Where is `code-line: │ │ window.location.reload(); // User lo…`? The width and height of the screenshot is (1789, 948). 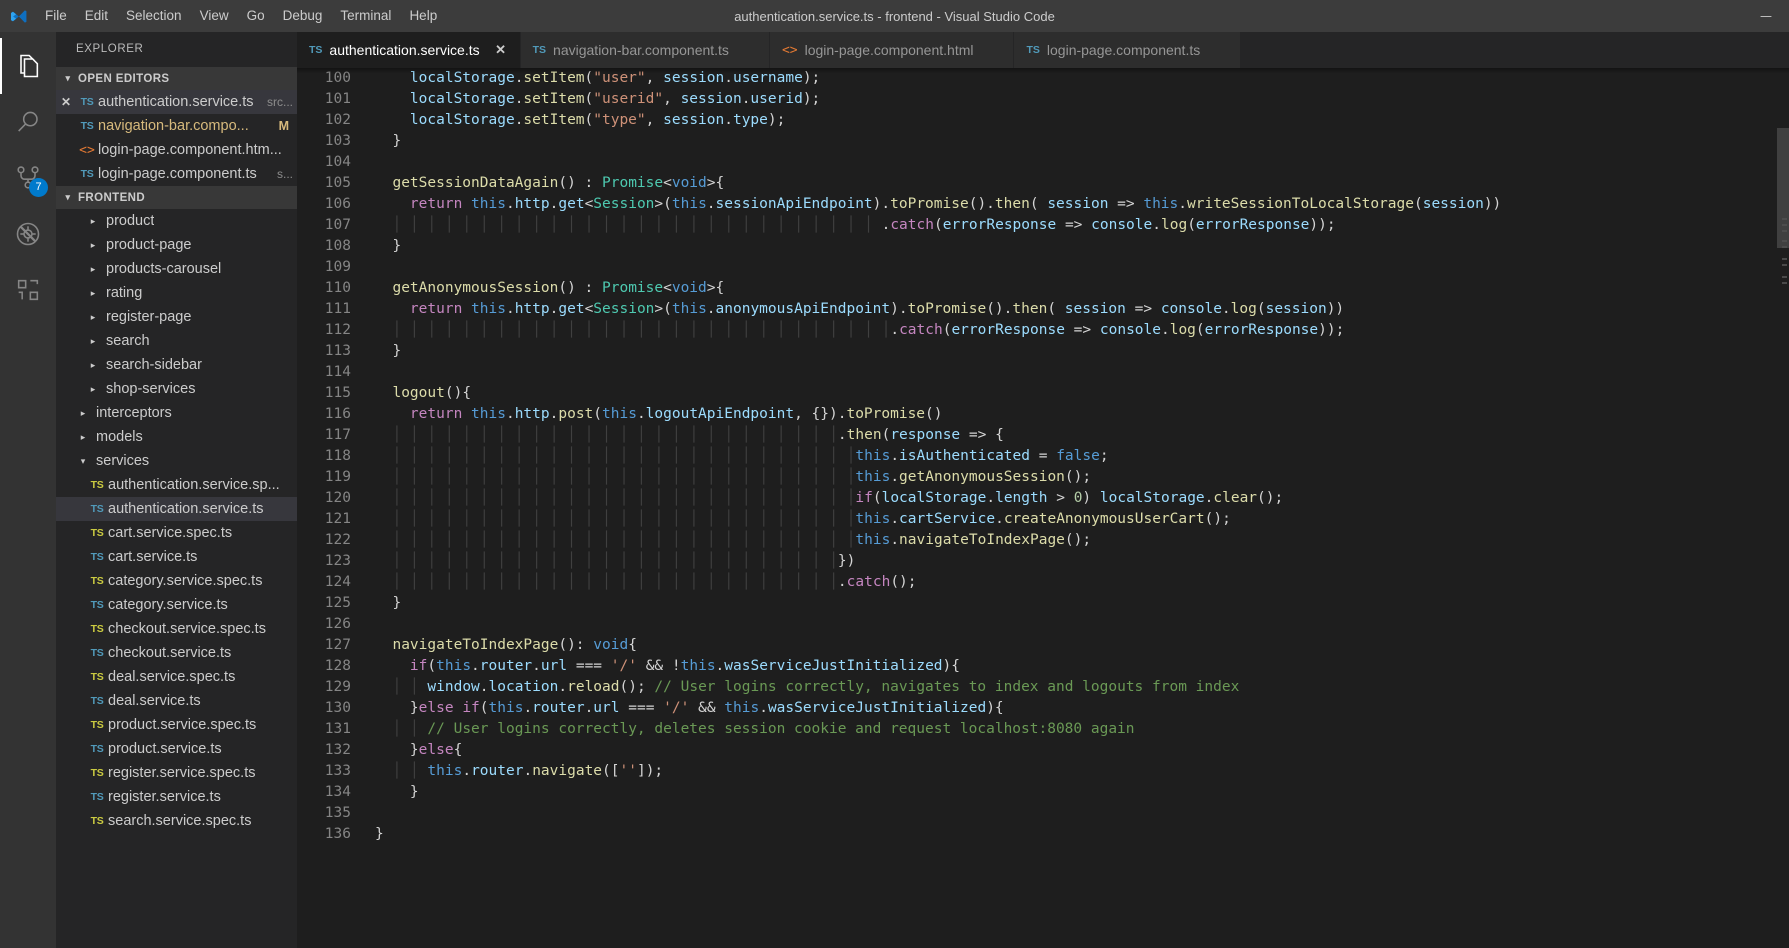 code-line: │ │ window.location.reload(); // User lo… is located at coordinates (1082, 687).